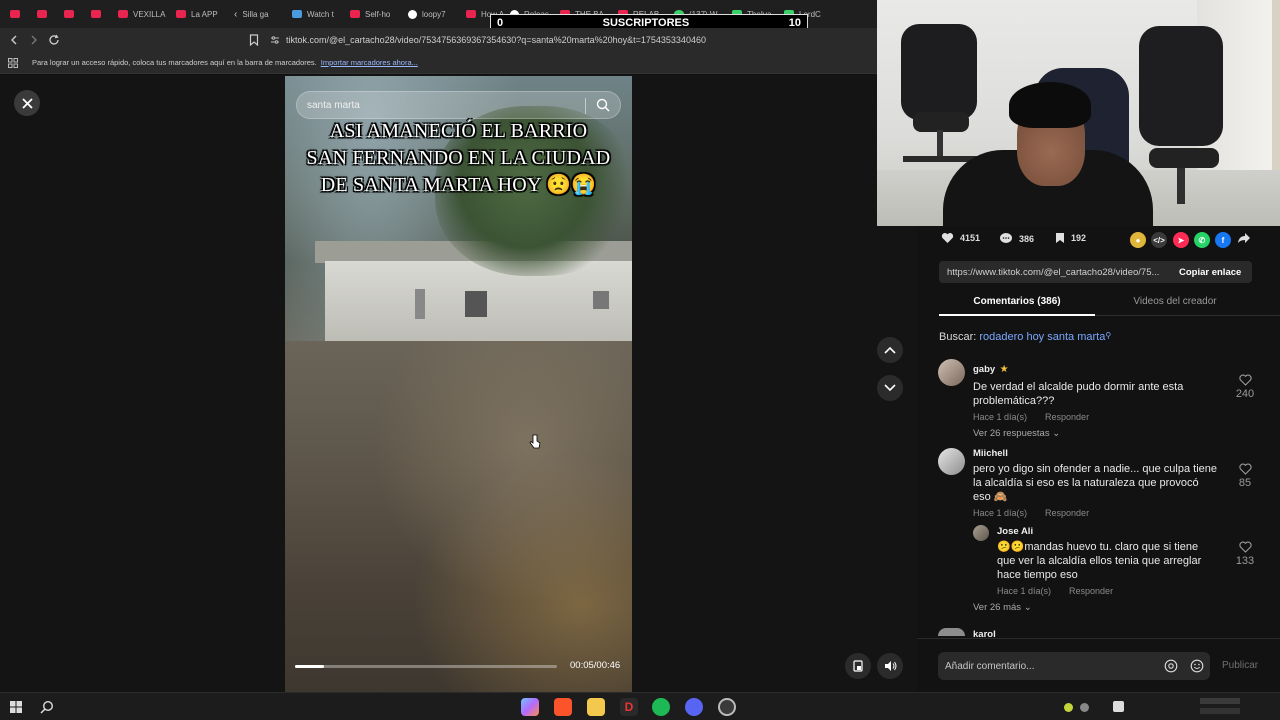 The image size is (1280, 720). Describe the element at coordinates (275, 40) in the screenshot. I see `site-settings-icon` at that location.